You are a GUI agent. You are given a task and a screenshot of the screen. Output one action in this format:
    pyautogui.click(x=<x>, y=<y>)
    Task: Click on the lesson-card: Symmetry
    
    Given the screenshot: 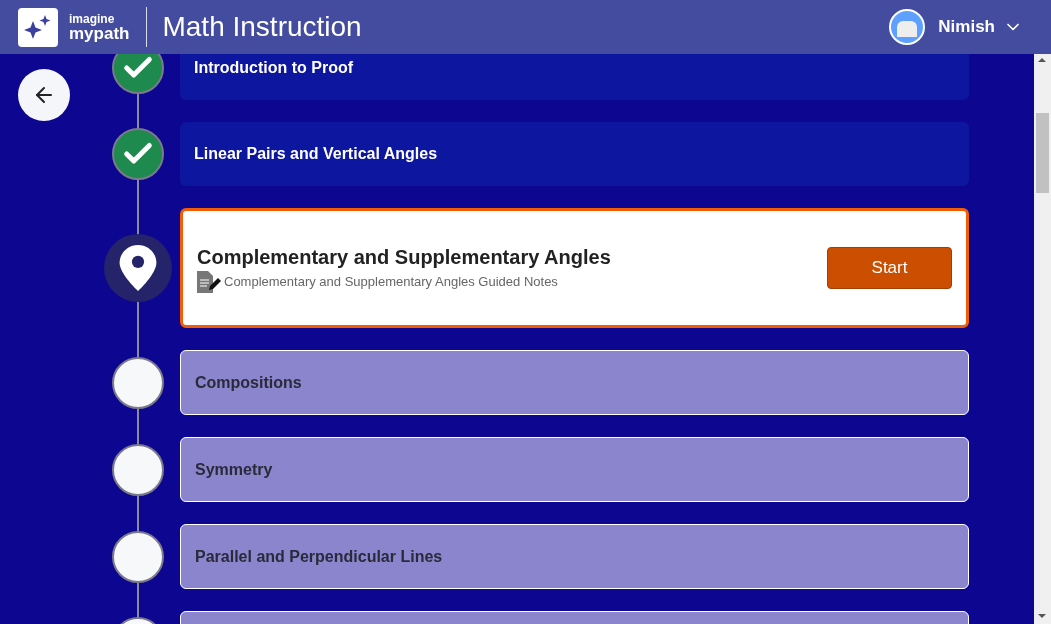 What is the action you would take?
    pyautogui.click(x=574, y=469)
    